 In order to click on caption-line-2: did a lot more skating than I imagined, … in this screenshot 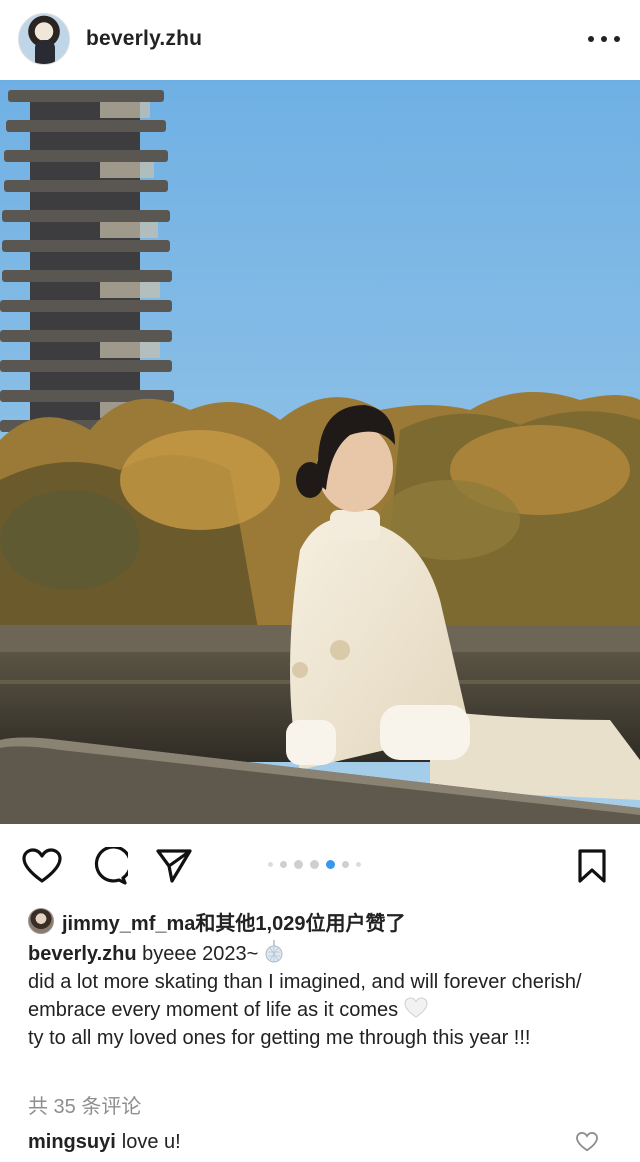, I will do `click(305, 996)`.